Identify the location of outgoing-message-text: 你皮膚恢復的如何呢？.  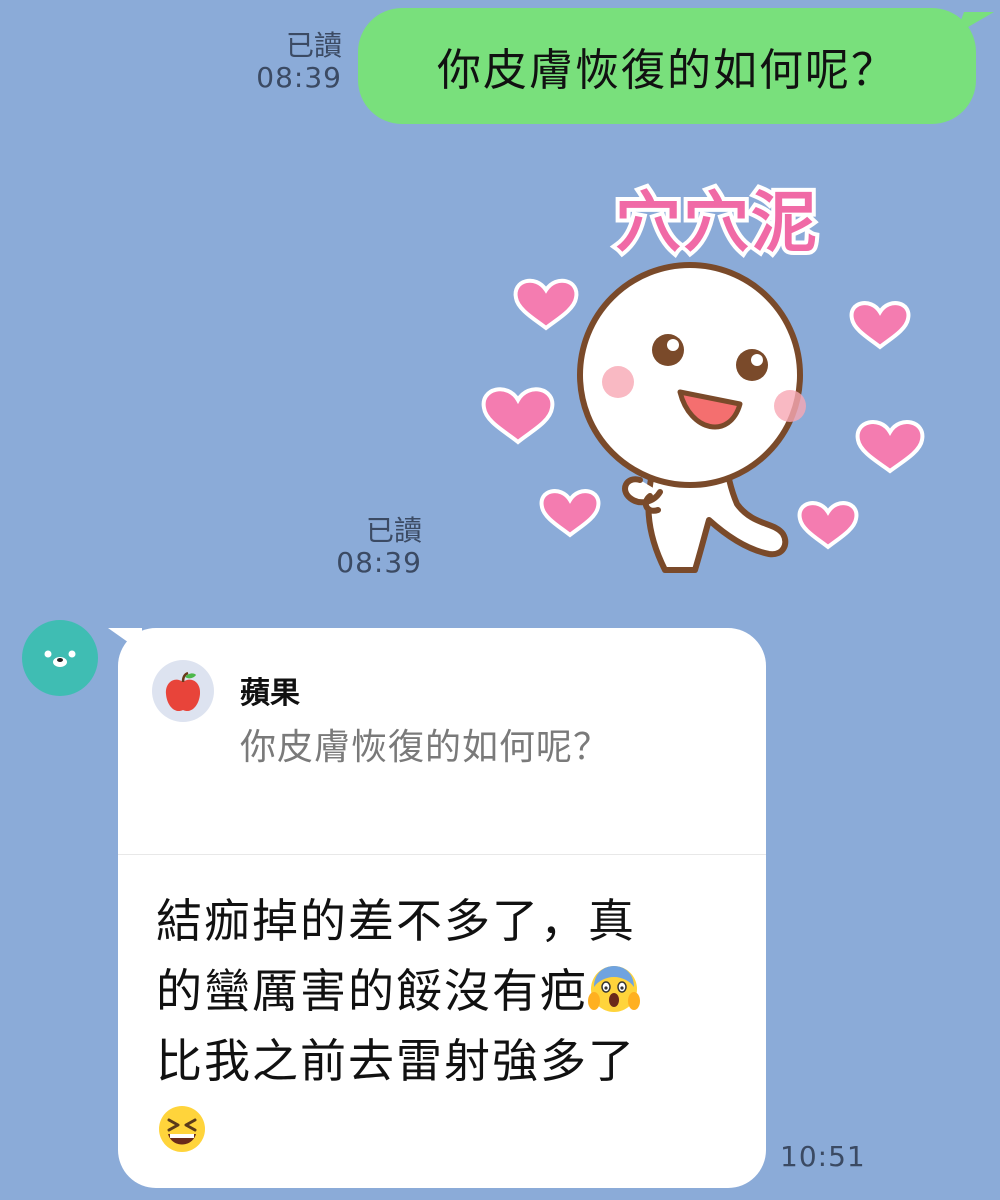
(667, 70).